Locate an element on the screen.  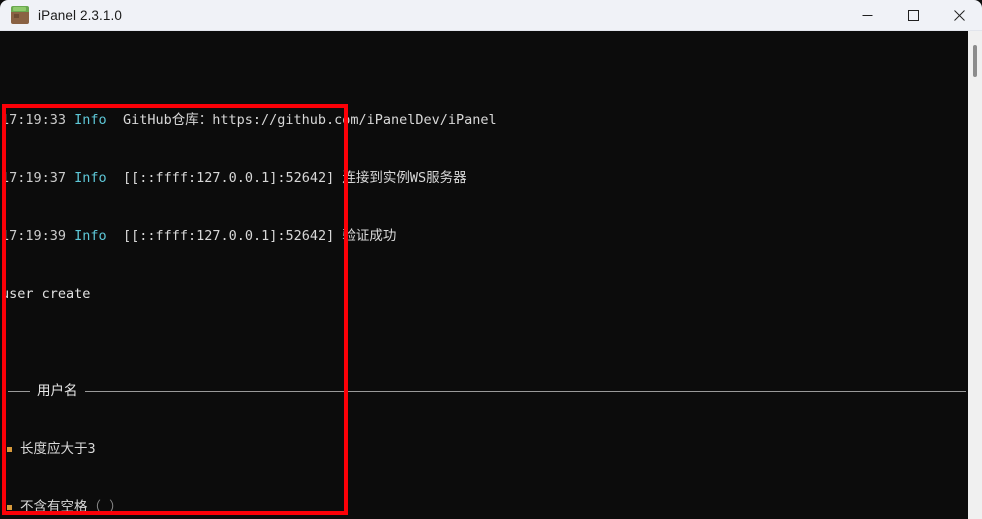
log-message: [[::ffff:127.0.0.1]:52642] 连接到实例WS服务器 is located at coordinates (294, 178).